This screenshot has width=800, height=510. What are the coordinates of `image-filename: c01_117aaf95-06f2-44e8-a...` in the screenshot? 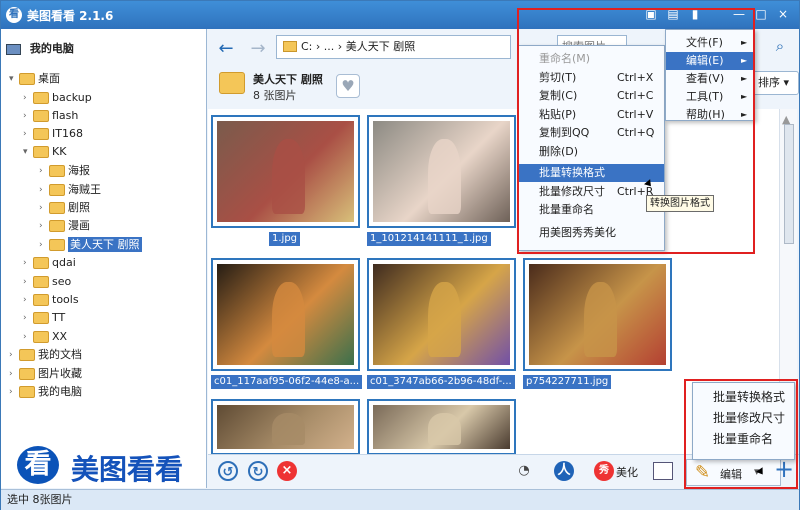 It's located at (287, 382).